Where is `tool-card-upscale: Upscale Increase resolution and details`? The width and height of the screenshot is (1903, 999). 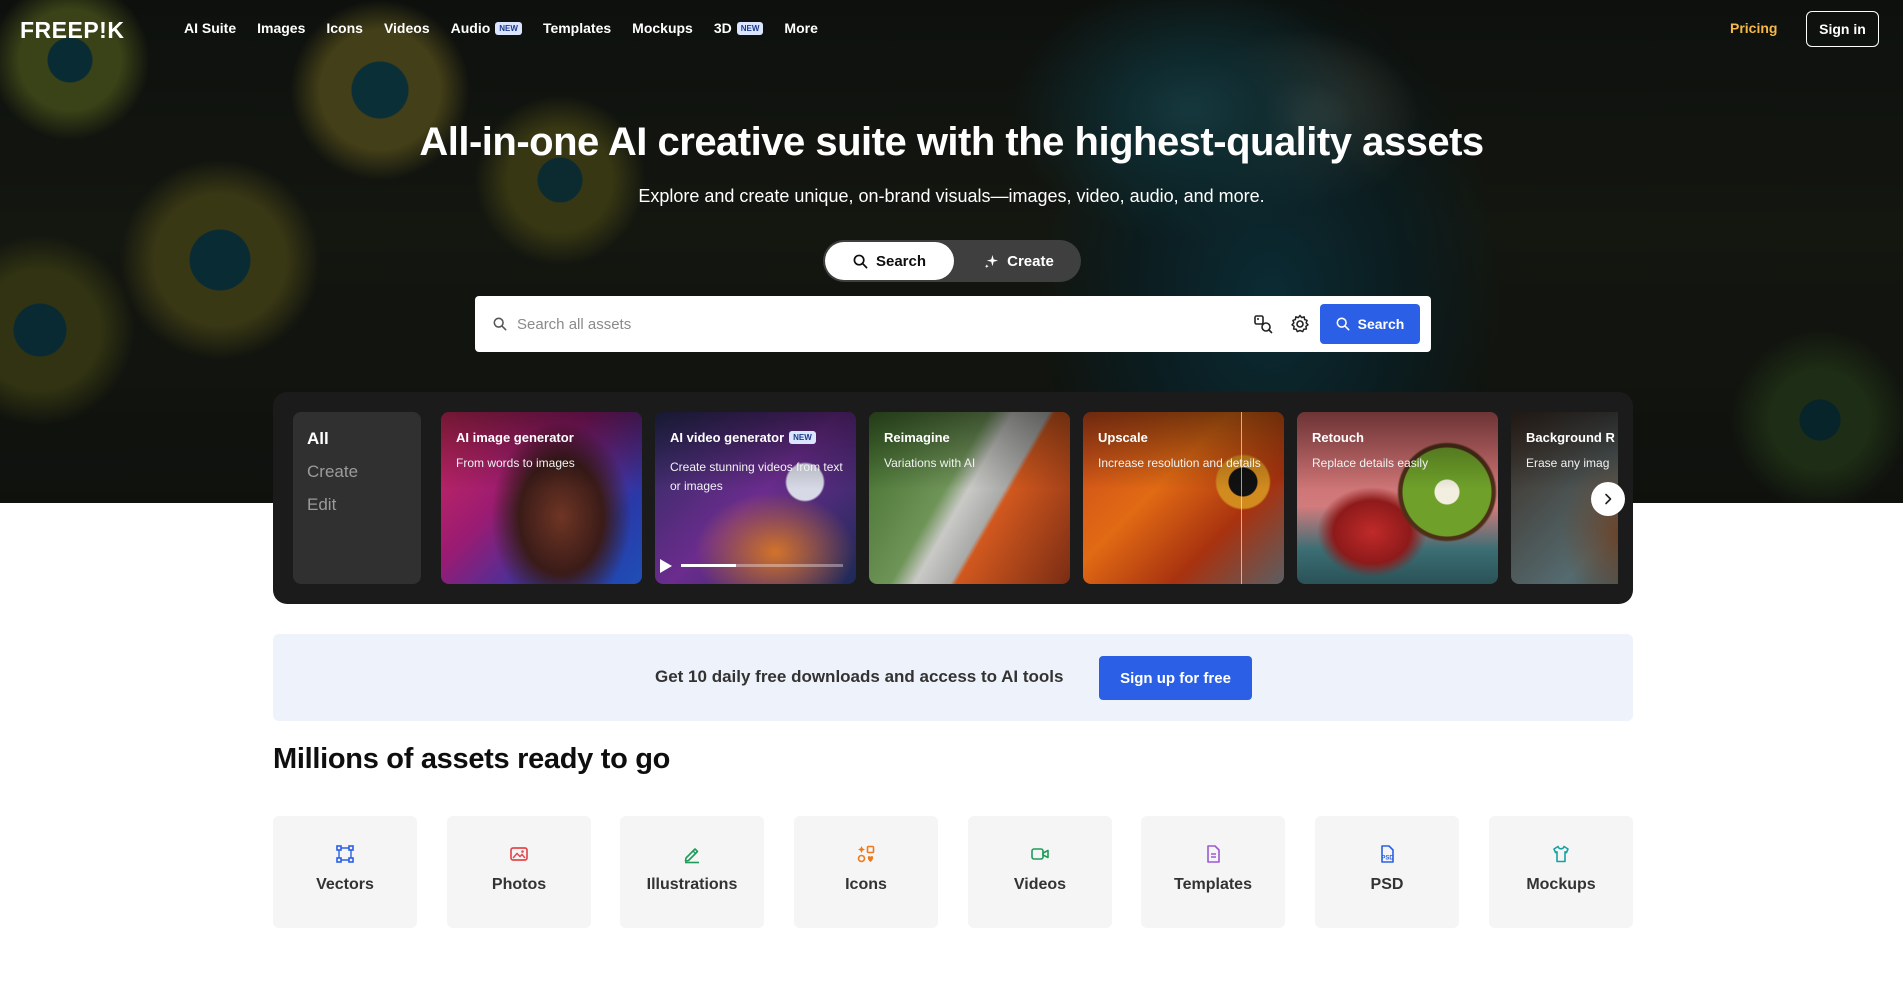 tool-card-upscale: Upscale Increase resolution and details is located at coordinates (1183, 498).